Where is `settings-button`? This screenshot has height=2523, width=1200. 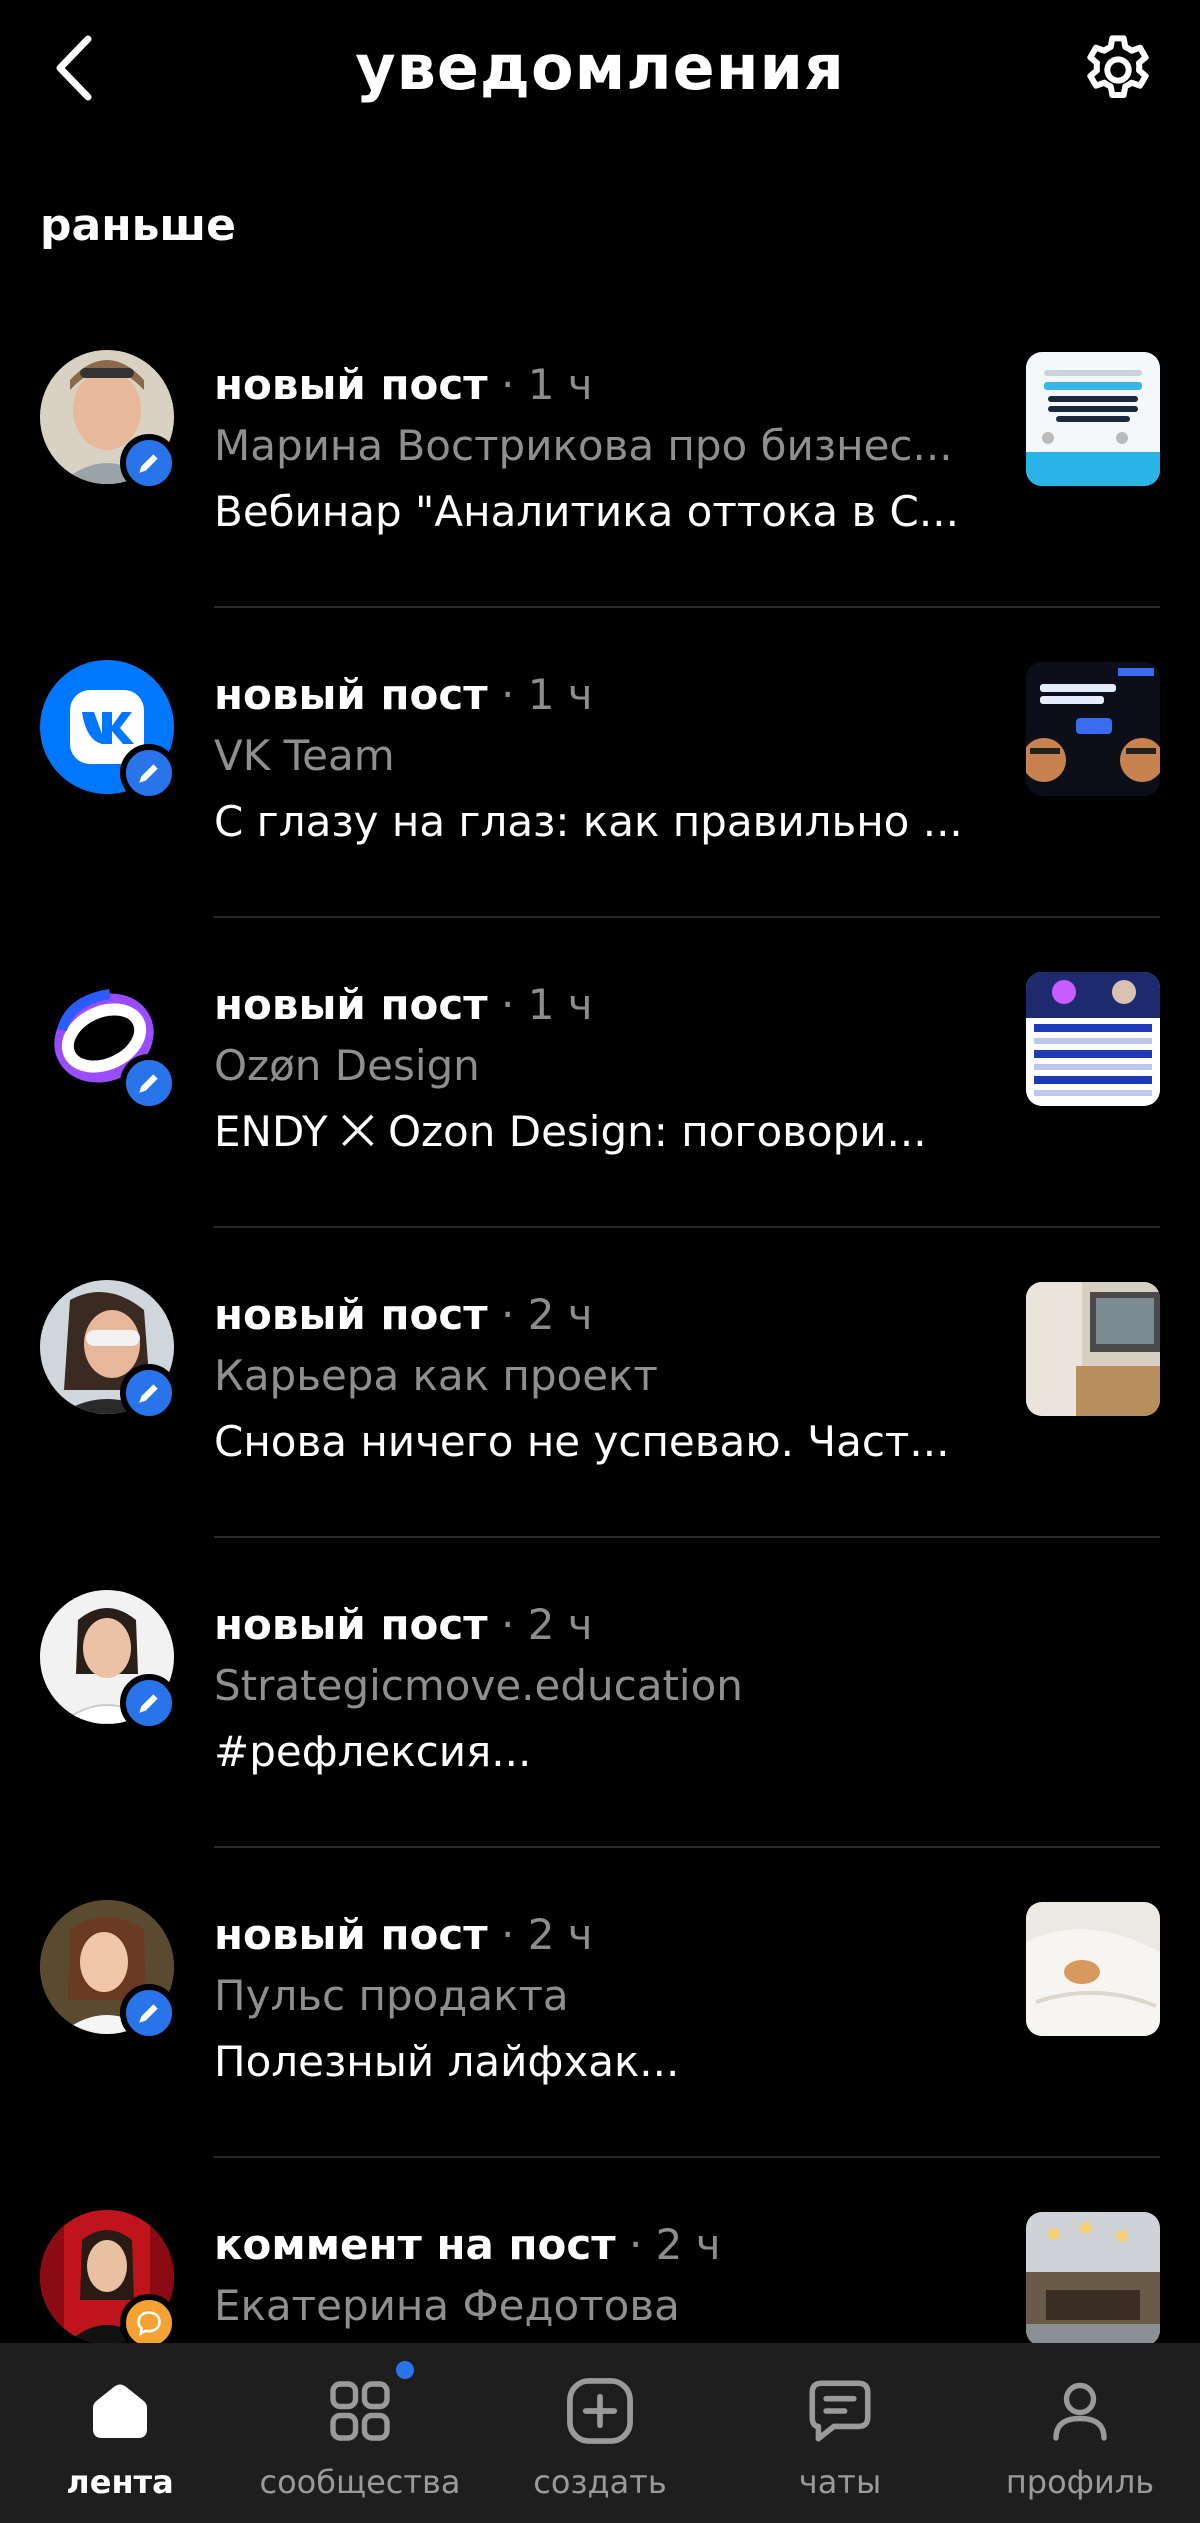
settings-button is located at coordinates (1118, 70).